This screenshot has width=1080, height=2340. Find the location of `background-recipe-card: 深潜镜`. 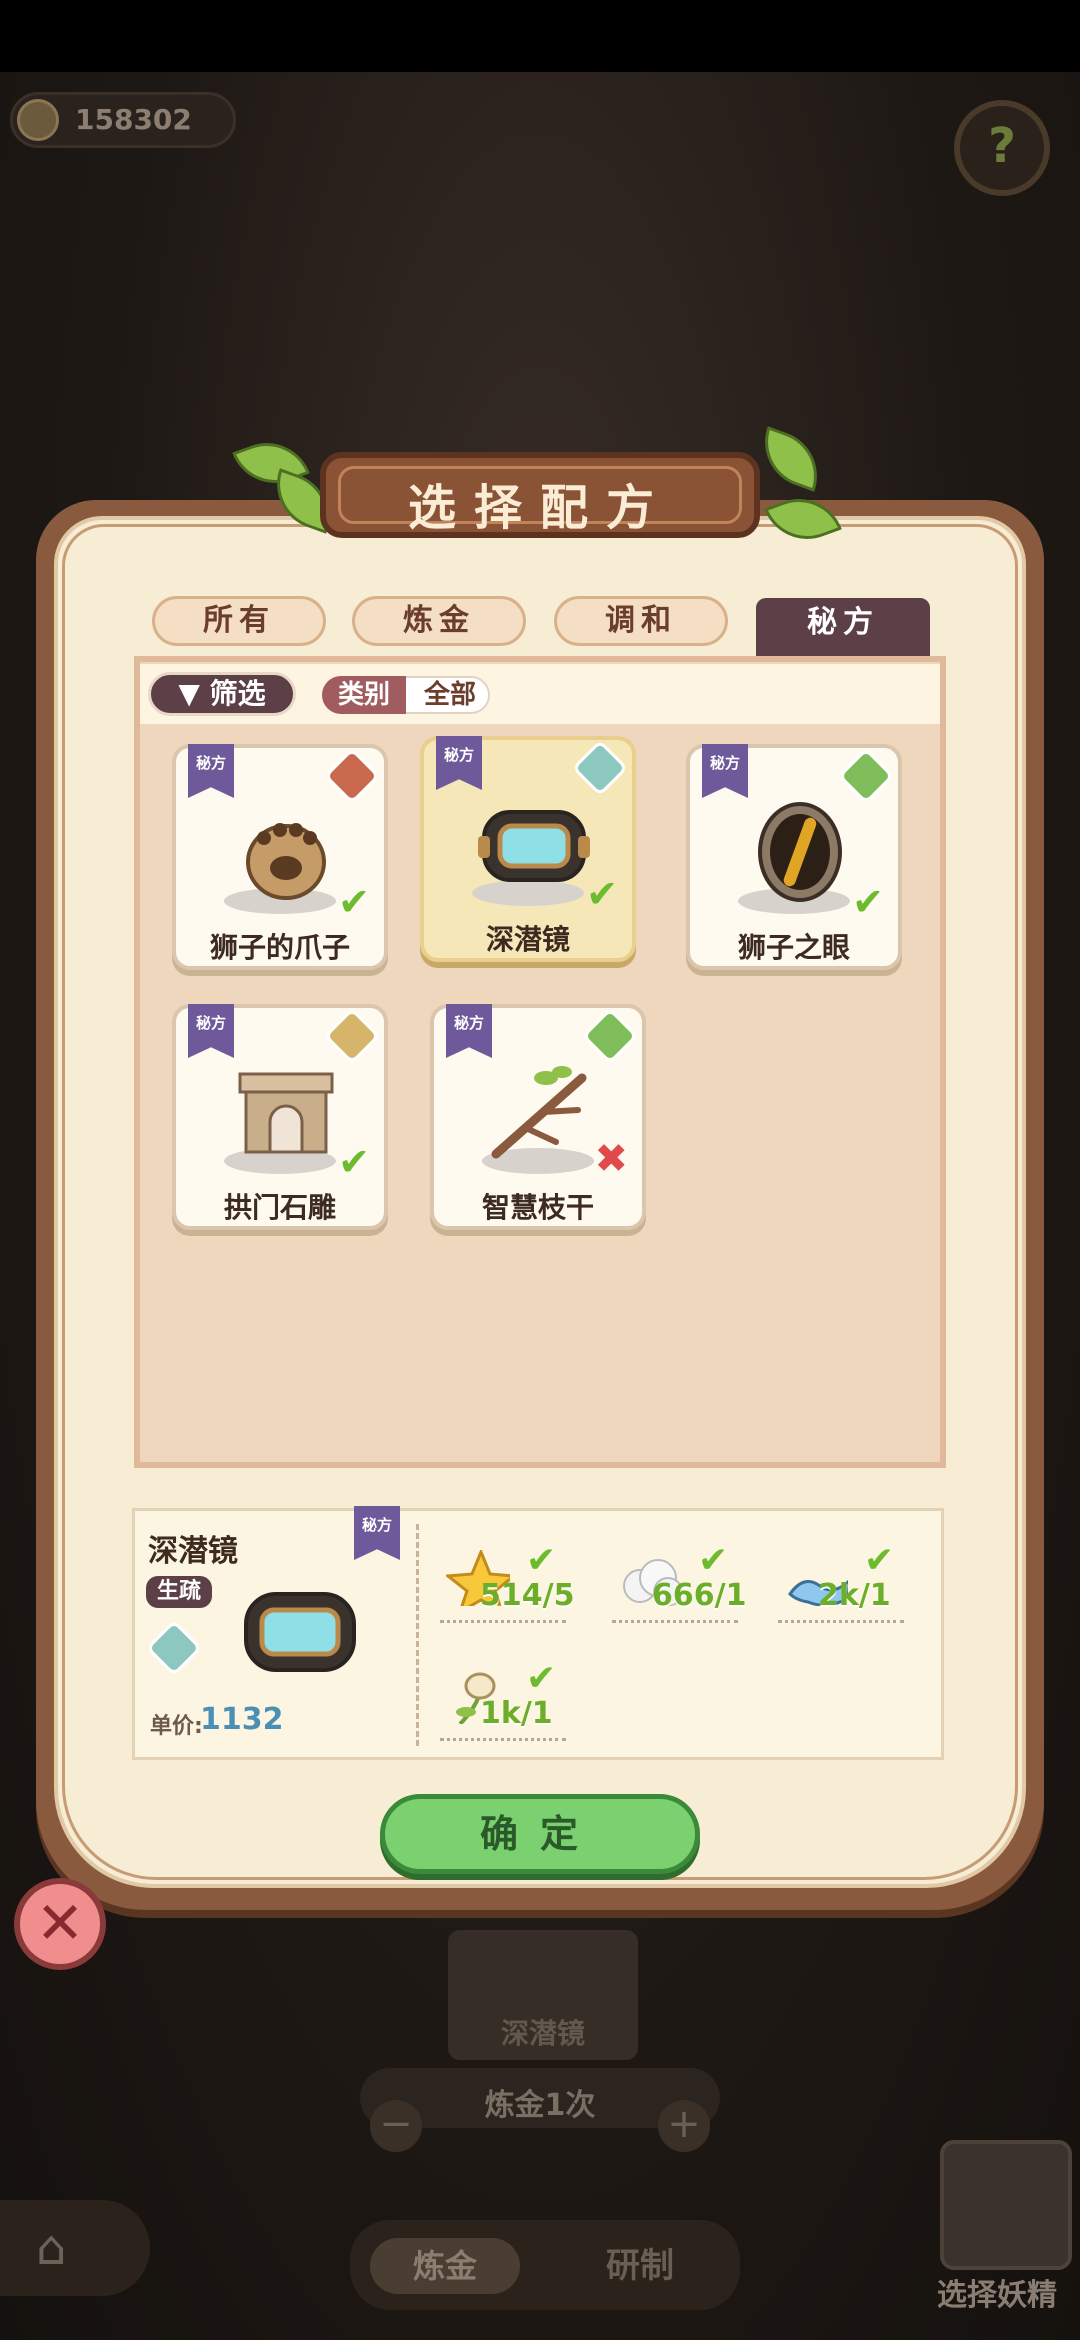

background-recipe-card: 深潜镜 is located at coordinates (543, 1995).